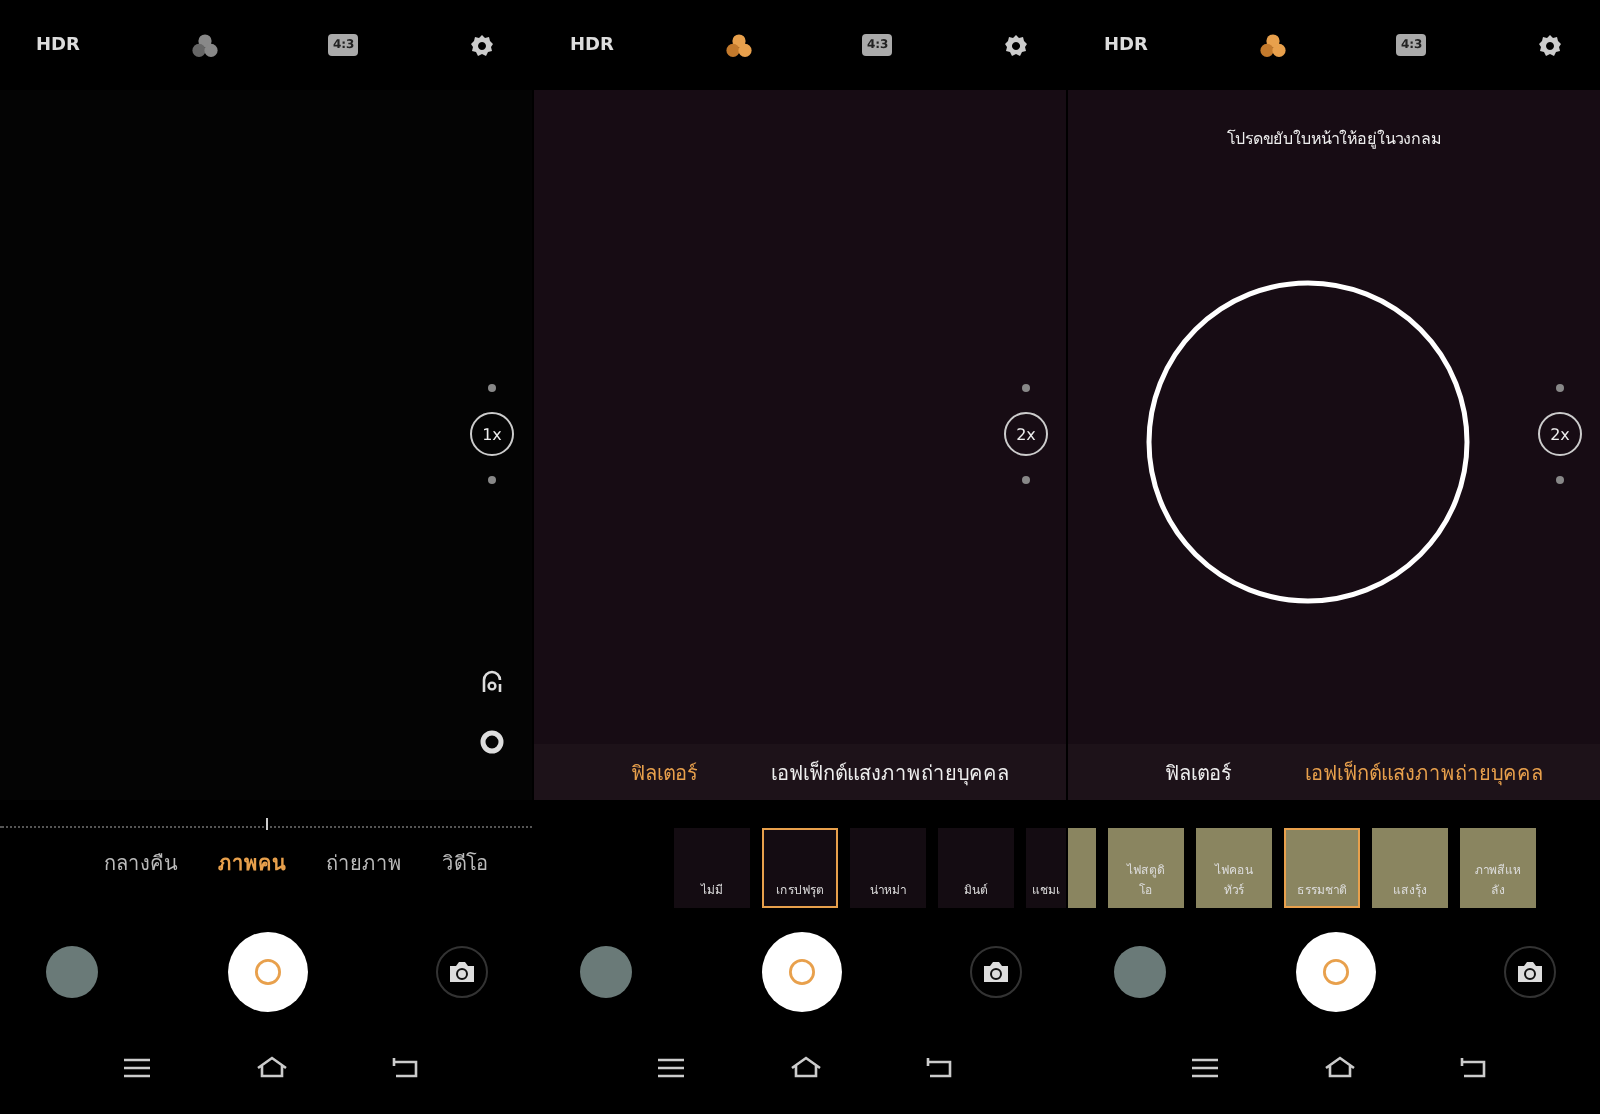 The height and width of the screenshot is (1114, 1600). What do you see at coordinates (465, 863) in the screenshot?
I see `mode-tab: วิดีโอ` at bounding box center [465, 863].